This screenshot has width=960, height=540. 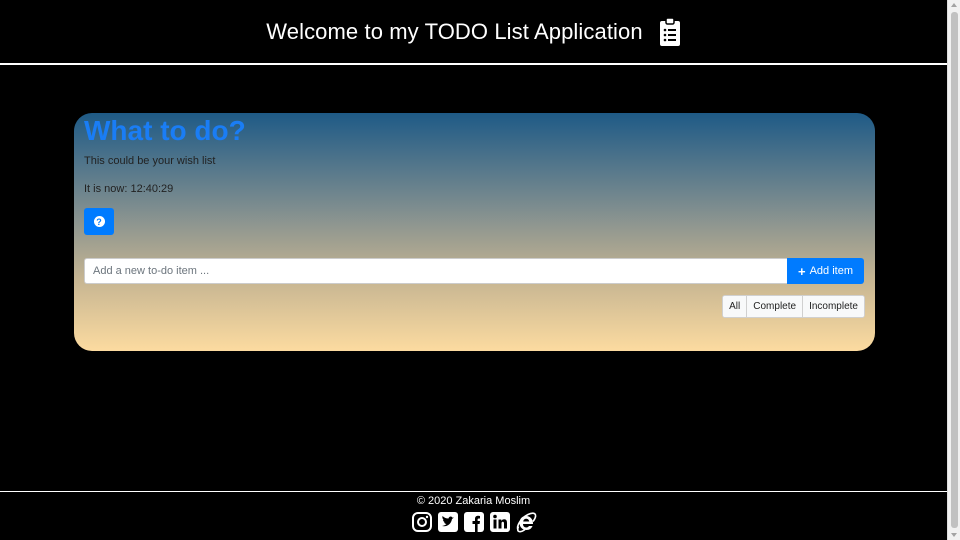 I want to click on filter-complete-button: Complete, so click(x=775, y=306).